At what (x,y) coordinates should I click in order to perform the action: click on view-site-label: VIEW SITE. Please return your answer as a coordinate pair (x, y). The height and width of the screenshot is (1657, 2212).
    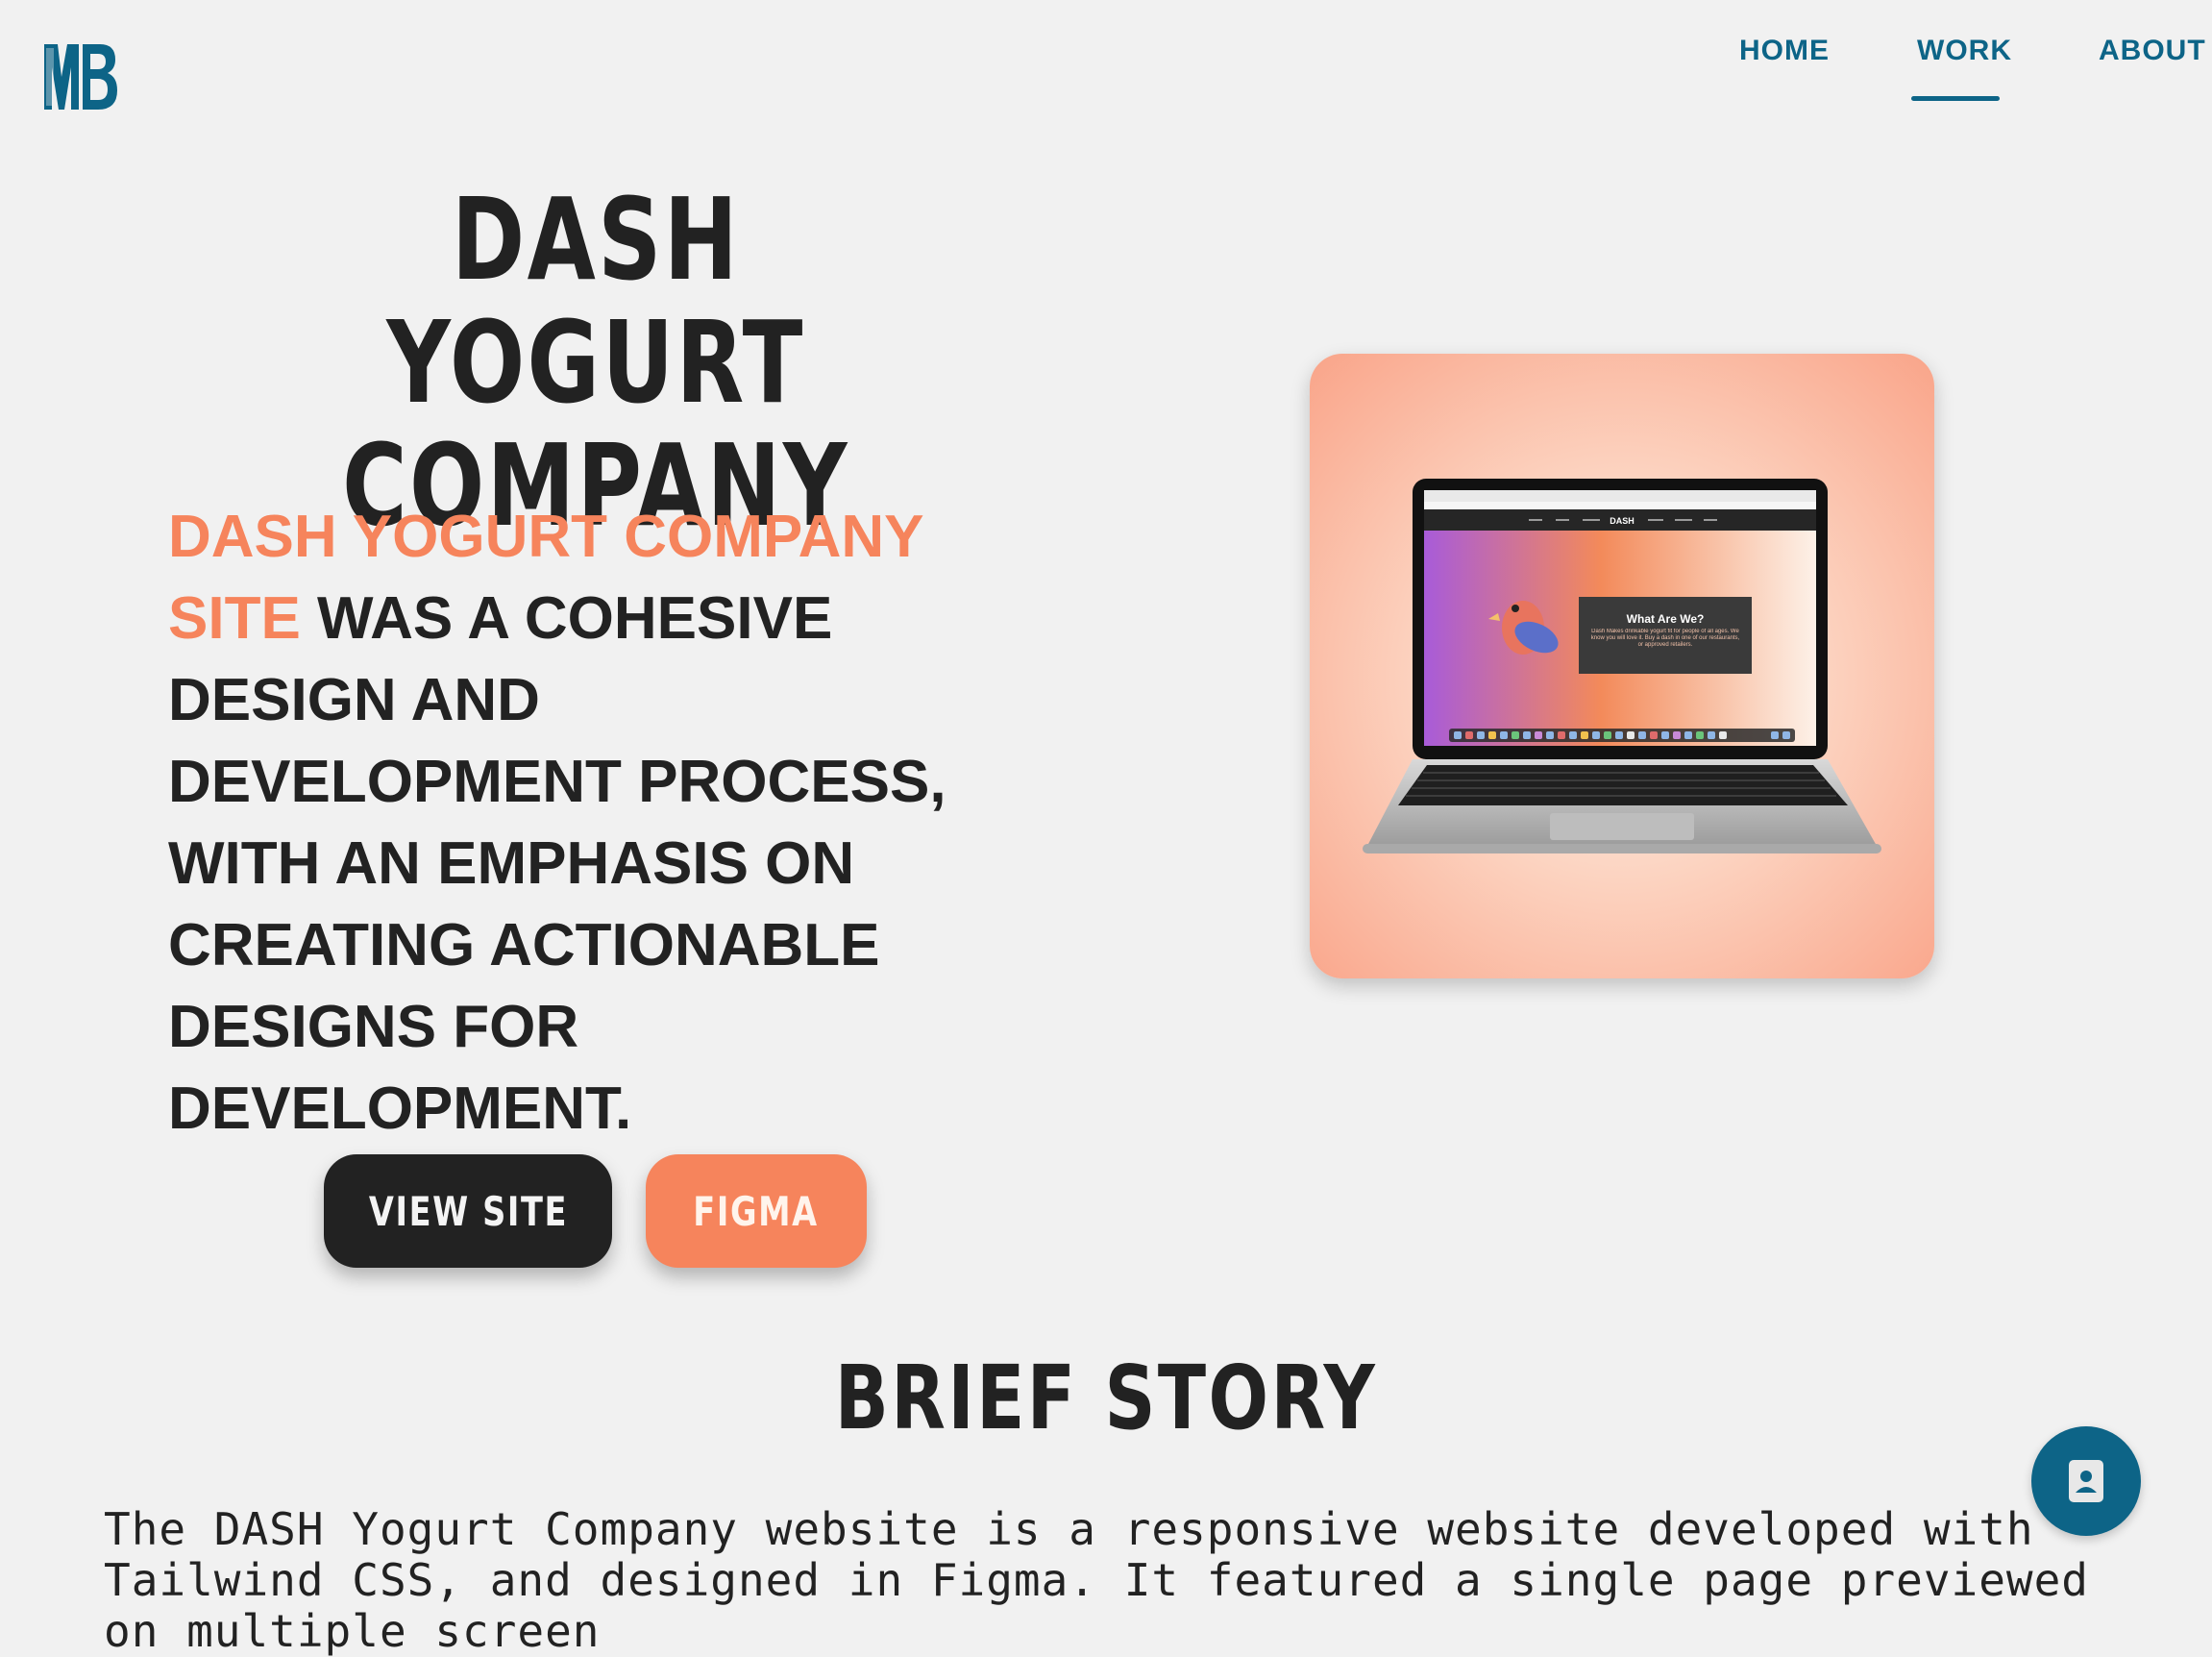
    Looking at the image, I should click on (468, 1211).